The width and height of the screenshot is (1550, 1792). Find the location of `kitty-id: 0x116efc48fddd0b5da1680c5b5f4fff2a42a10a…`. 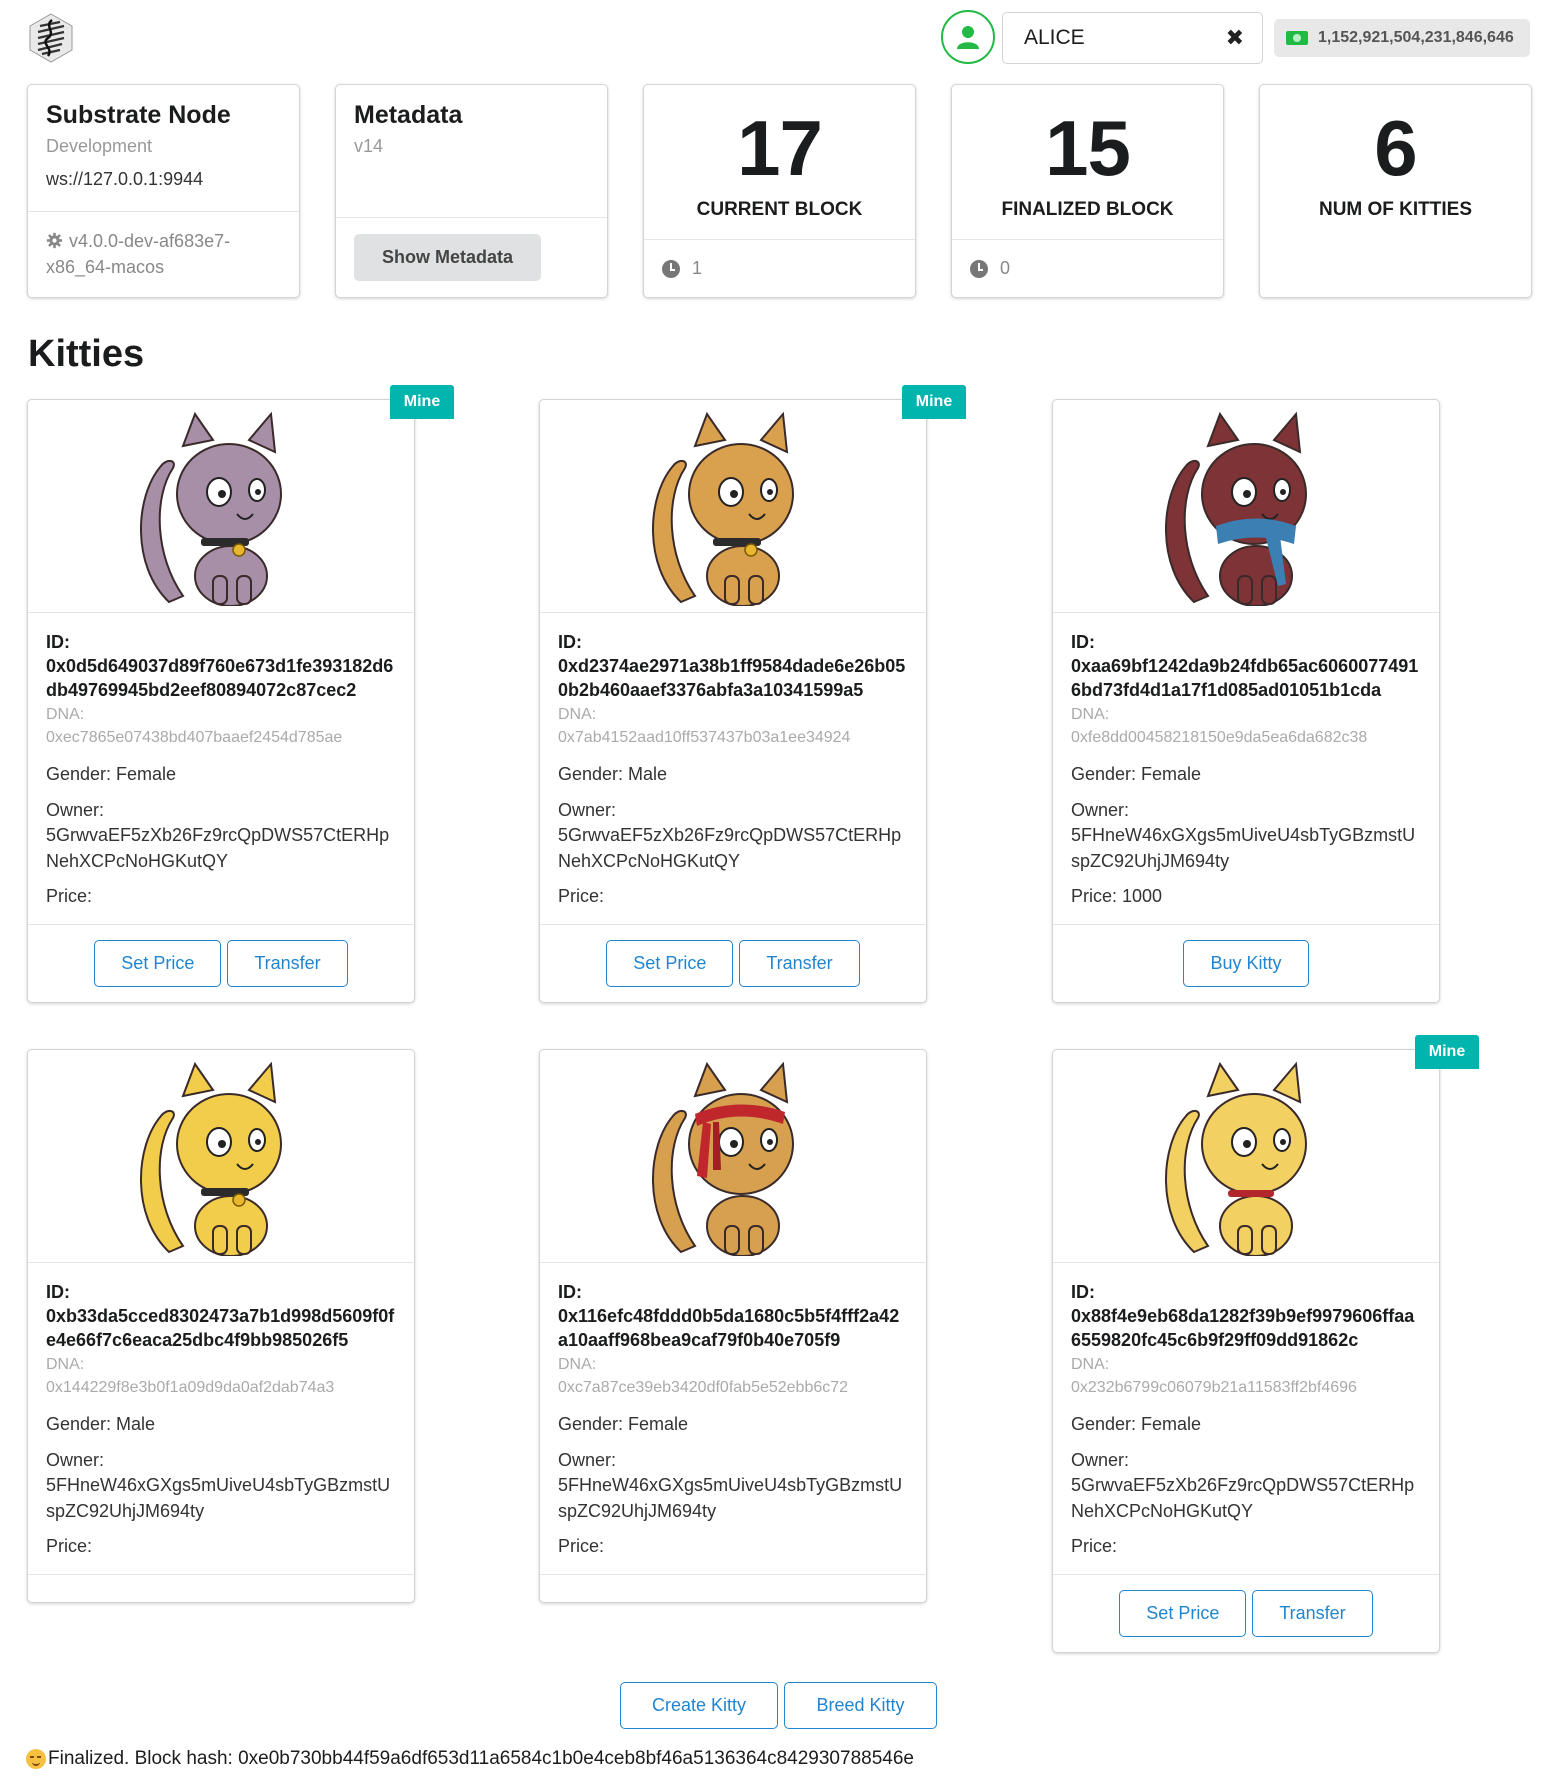

kitty-id: 0x116efc48fddd0b5da1680c5b5f4fff2a42a10a… is located at coordinates (729, 1328).